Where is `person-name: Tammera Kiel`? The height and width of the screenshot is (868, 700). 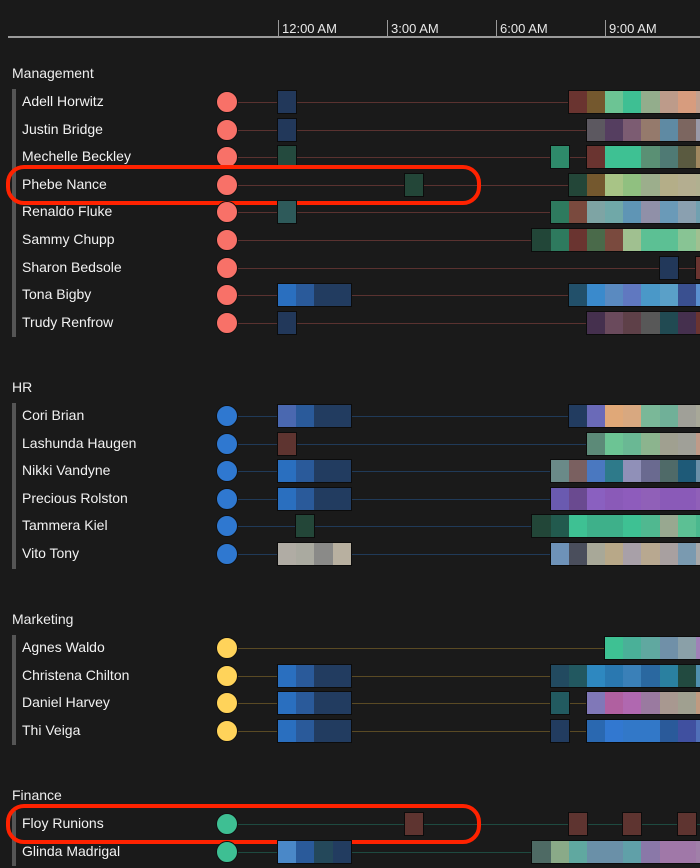 person-name: Tammera Kiel is located at coordinates (65, 525).